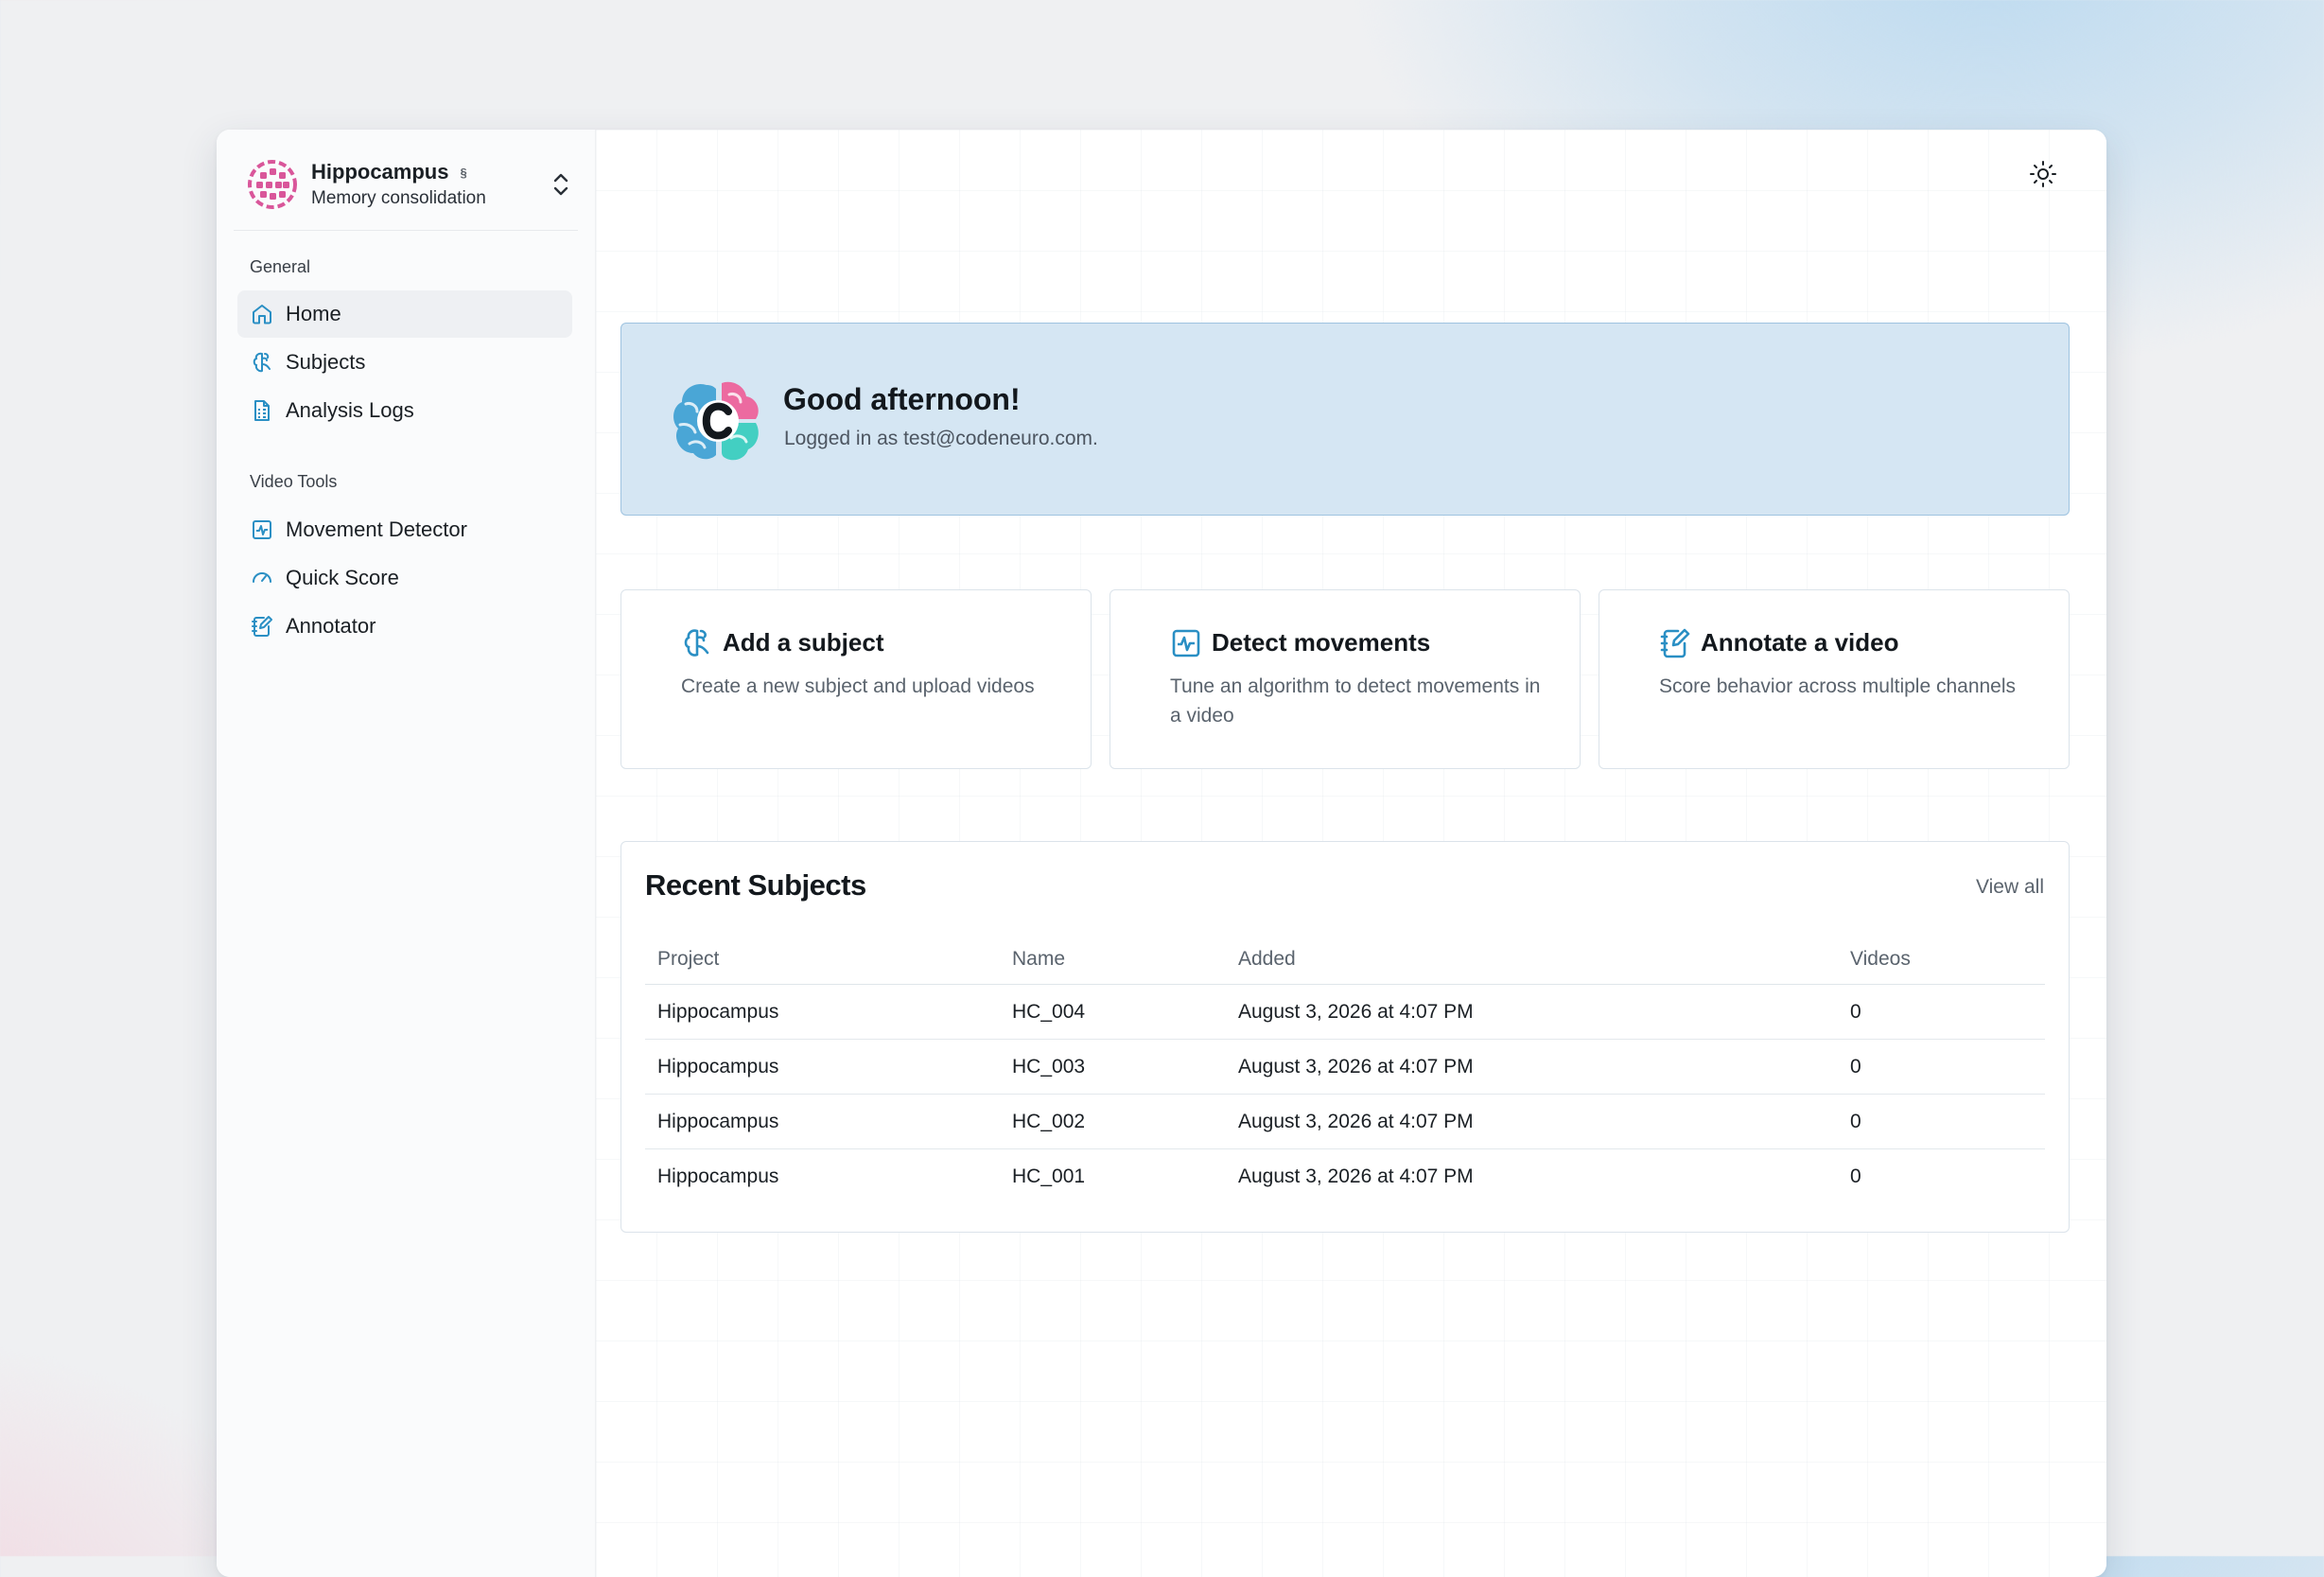 Image resolution: width=2324 pixels, height=1577 pixels. Describe the element at coordinates (2043, 174) in the screenshot. I see `sun-icon` at that location.